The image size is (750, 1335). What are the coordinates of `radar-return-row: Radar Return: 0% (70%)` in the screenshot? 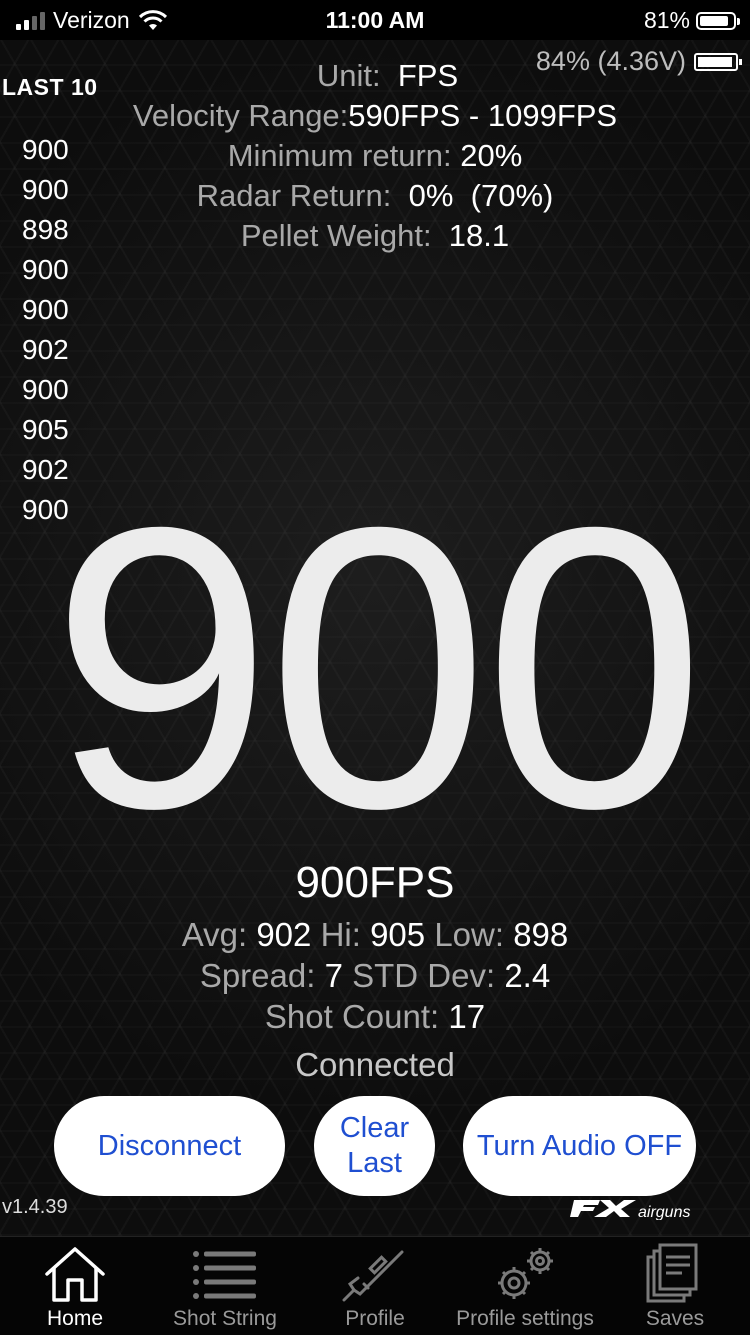 It's located at (375, 196).